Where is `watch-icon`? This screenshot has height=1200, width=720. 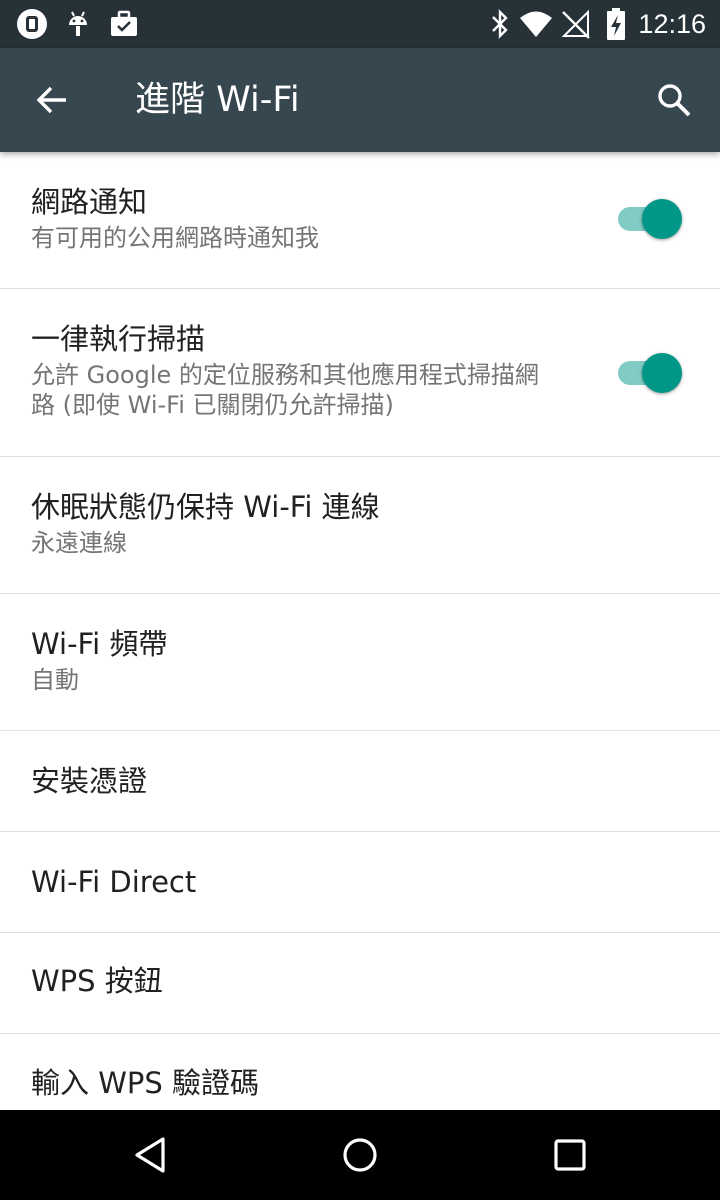
watch-icon is located at coordinates (32, 24).